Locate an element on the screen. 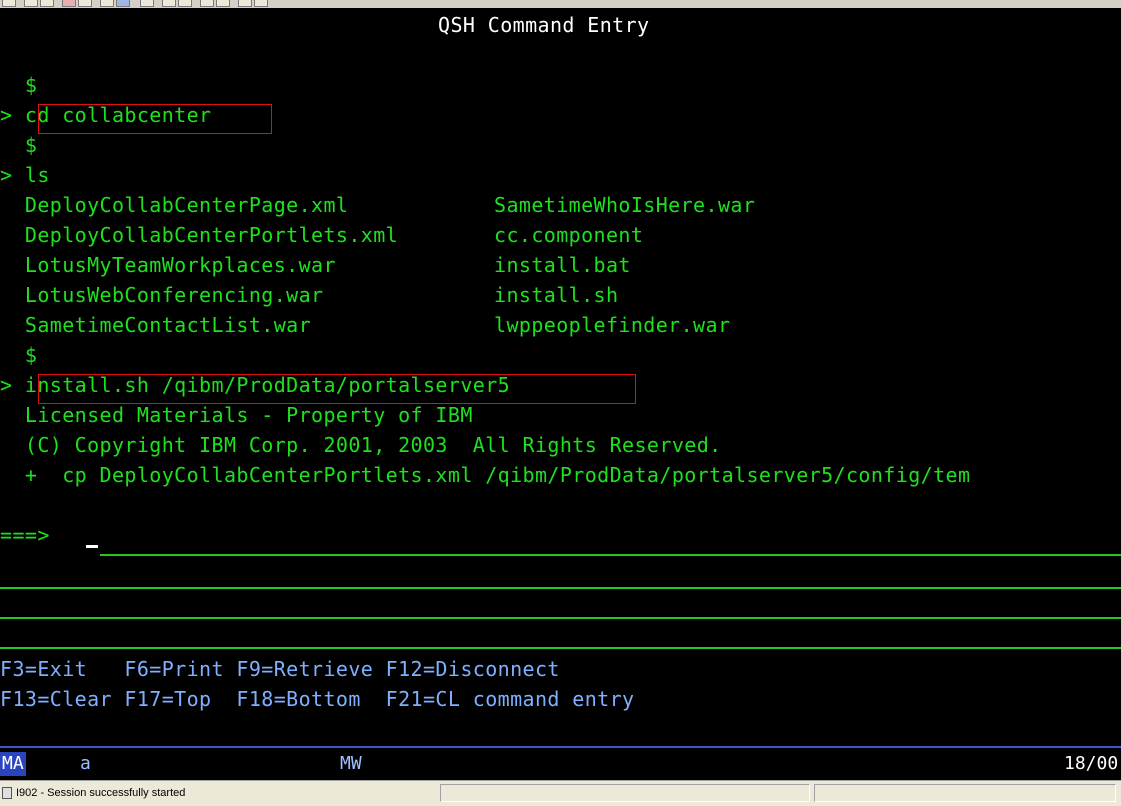 The width and height of the screenshot is (1121, 806). ls-item-left: DeployCollabCenterPage.xml is located at coordinates (174, 205).